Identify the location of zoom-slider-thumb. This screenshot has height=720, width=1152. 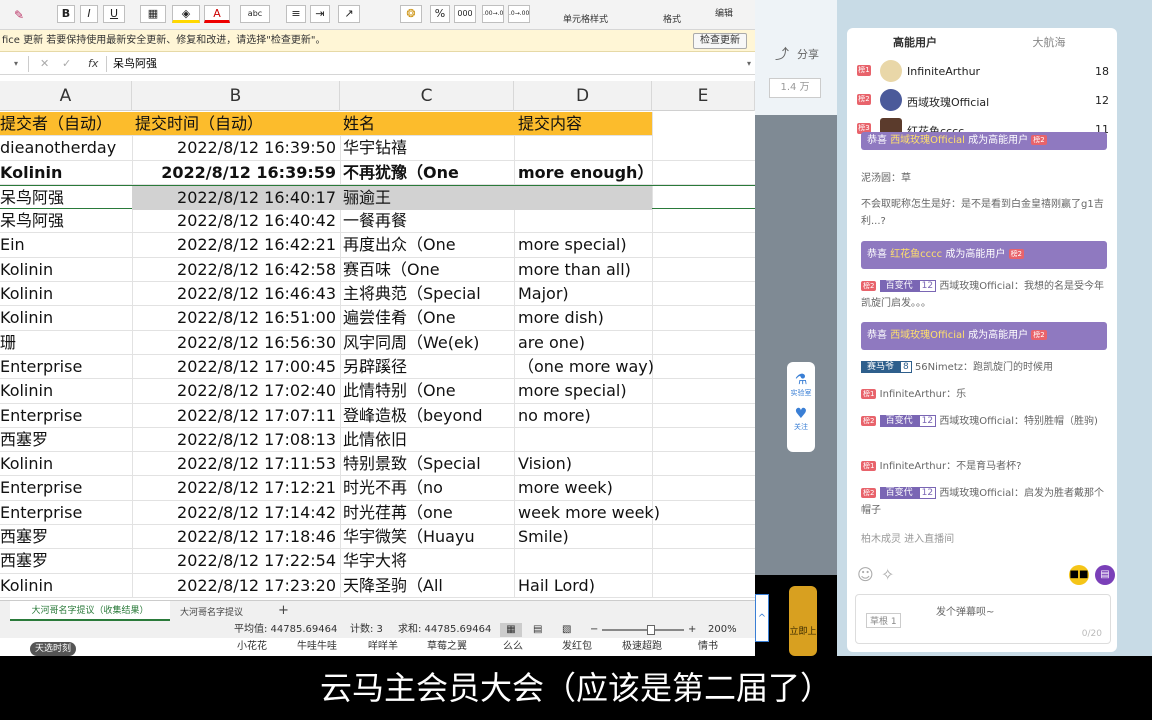
(651, 630).